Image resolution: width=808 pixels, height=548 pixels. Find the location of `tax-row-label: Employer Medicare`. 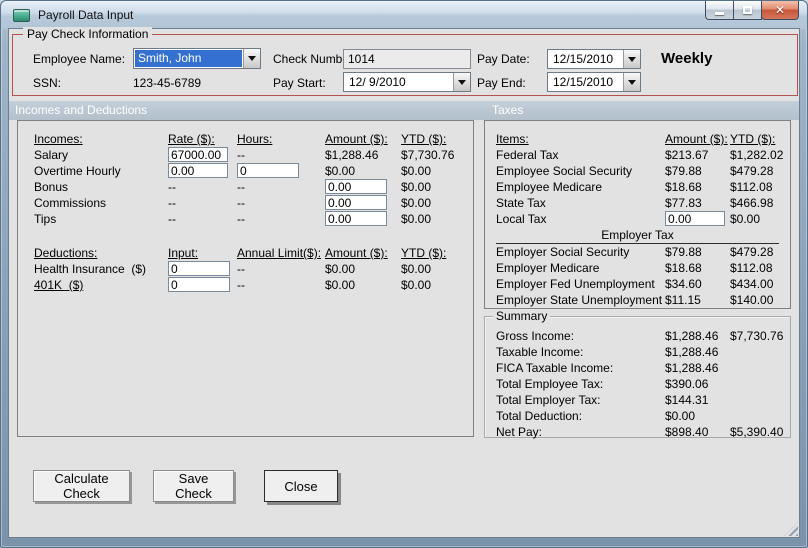

tax-row-label: Employer Medicare is located at coordinates (548, 268).